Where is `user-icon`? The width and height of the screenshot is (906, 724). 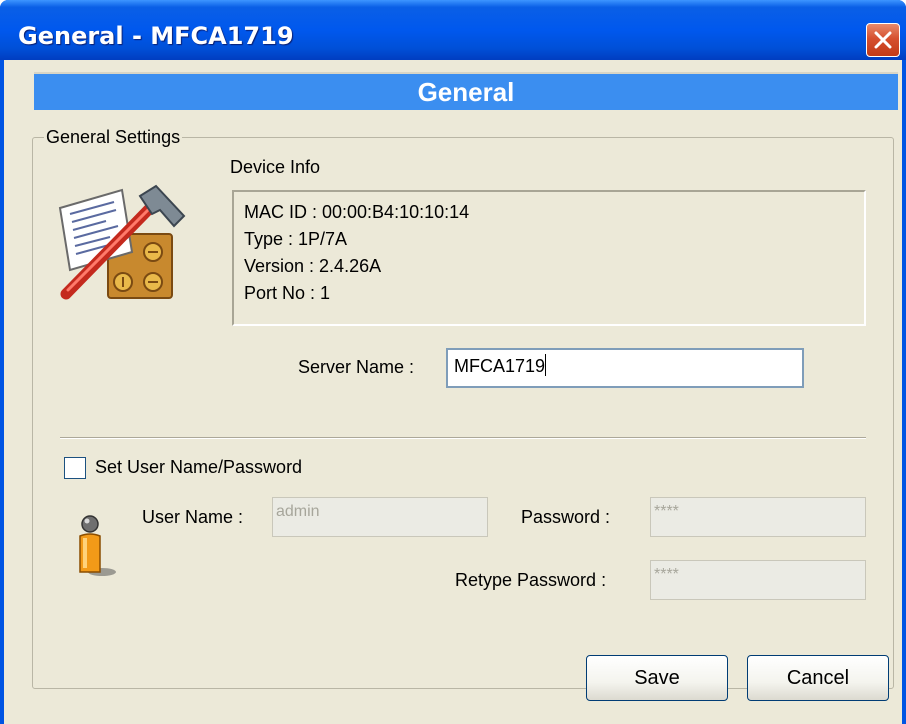
user-icon is located at coordinates (97, 545).